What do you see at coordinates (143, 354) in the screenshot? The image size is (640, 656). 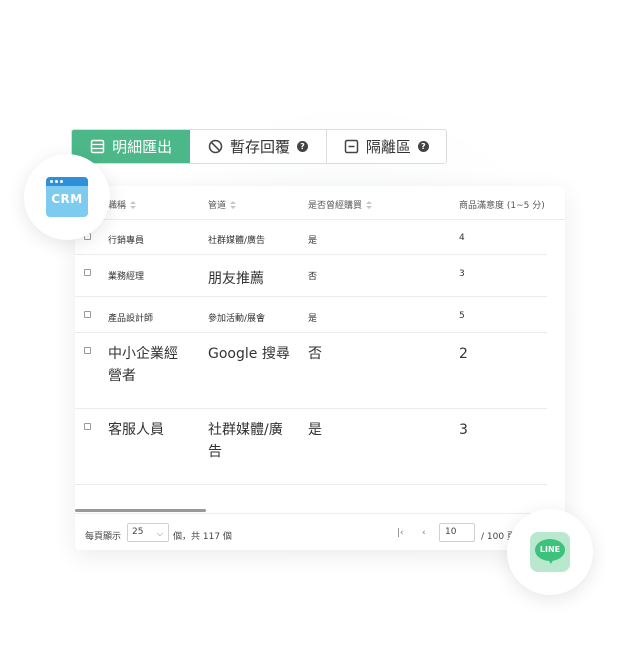 I see `cell-title-line-1: 中小企業經` at bounding box center [143, 354].